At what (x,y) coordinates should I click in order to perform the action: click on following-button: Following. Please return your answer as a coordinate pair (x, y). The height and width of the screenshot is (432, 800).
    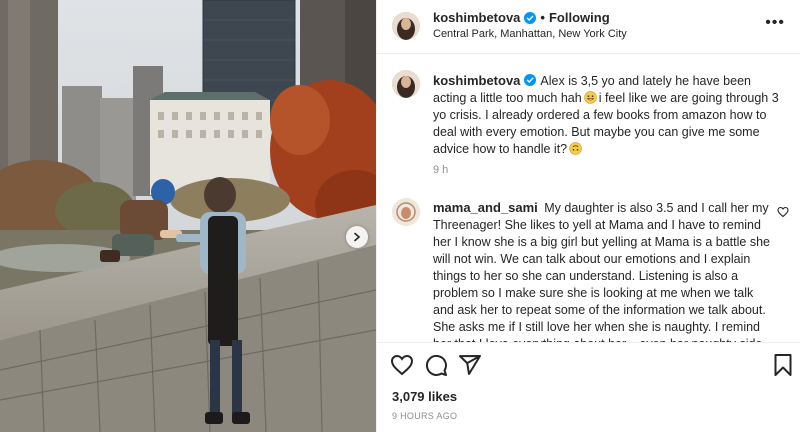
    Looking at the image, I should click on (579, 17).